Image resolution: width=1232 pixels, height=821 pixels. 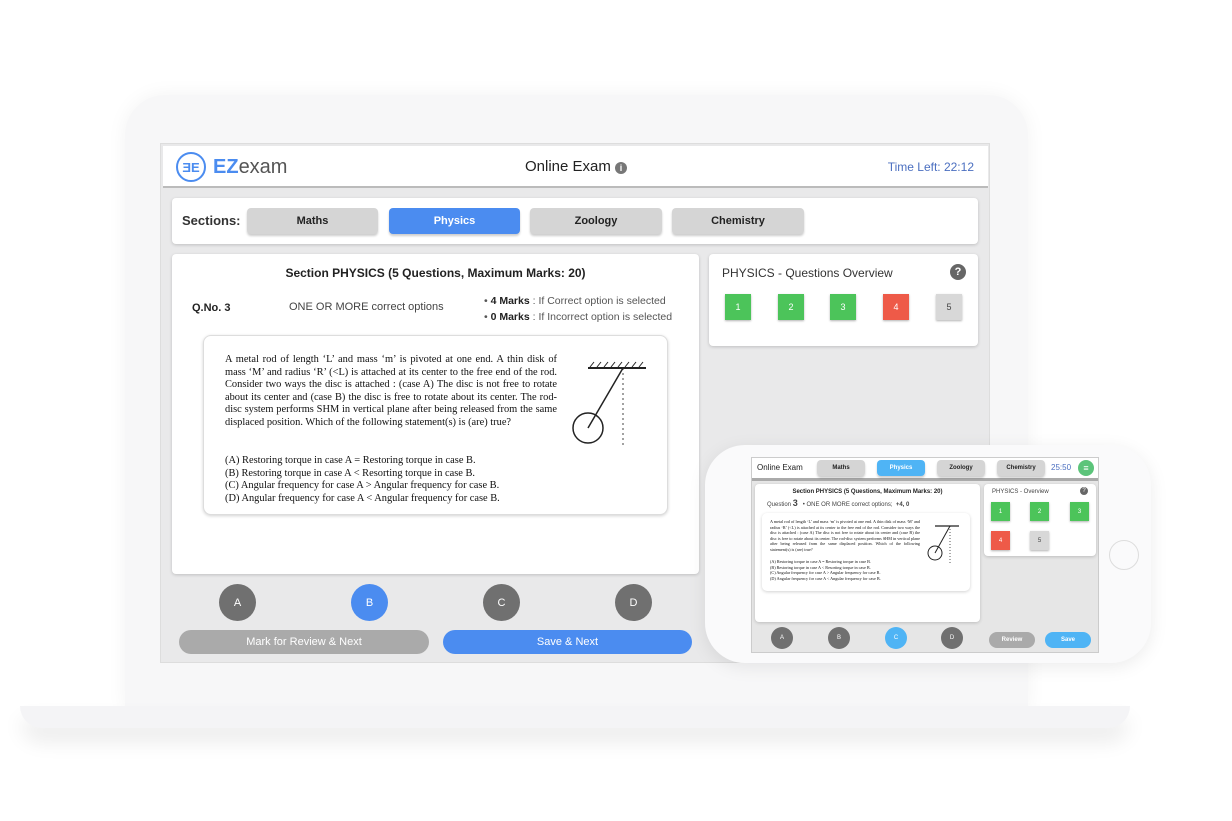 I want to click on pendulum-diagram, so click(x=609, y=403).